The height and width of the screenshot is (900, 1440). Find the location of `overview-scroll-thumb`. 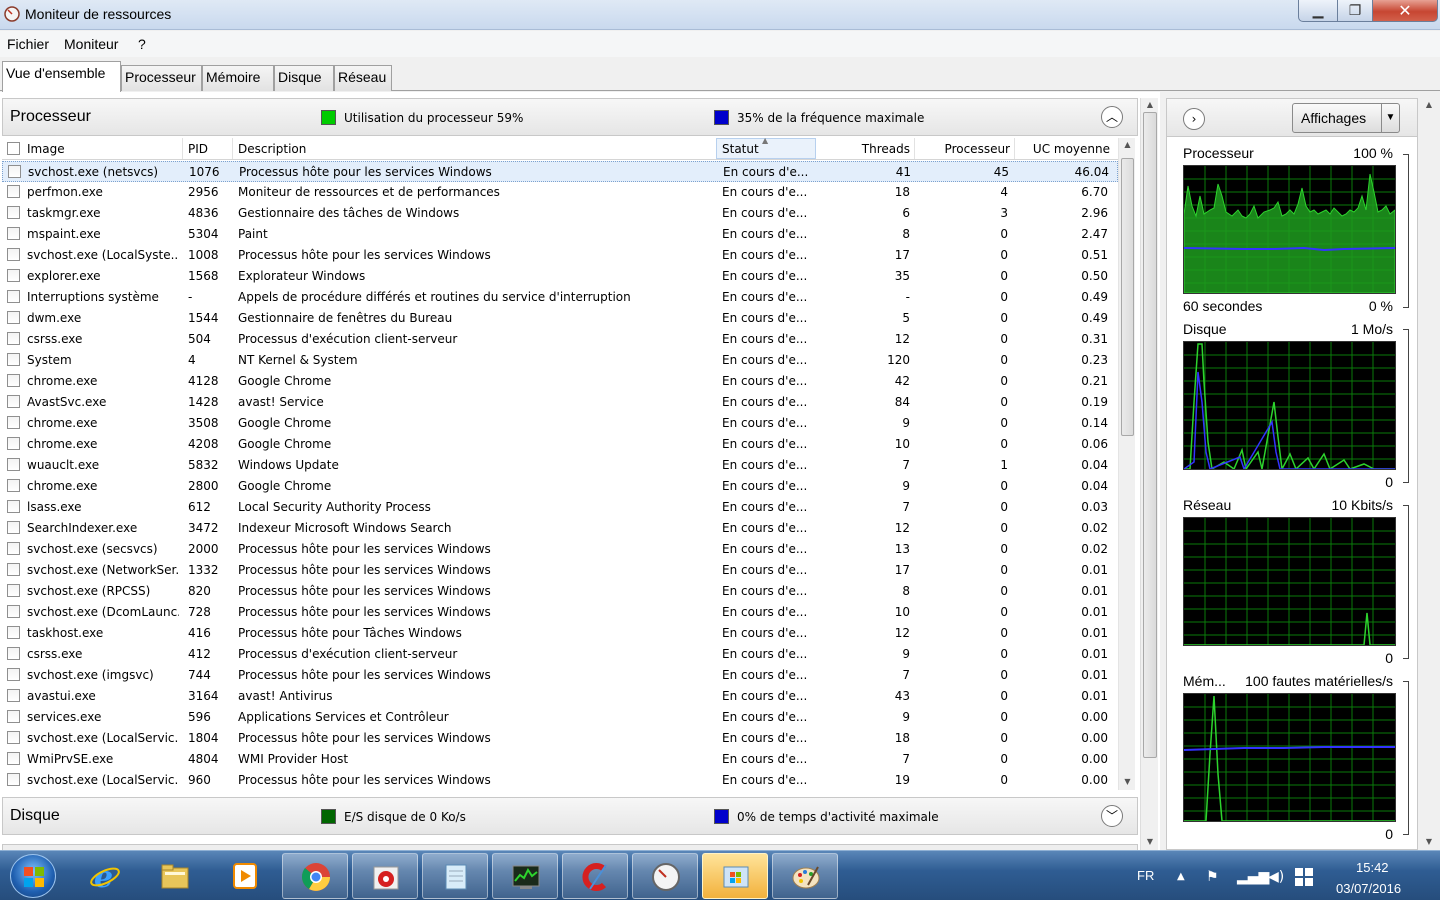

overview-scroll-thumb is located at coordinates (1150, 435).